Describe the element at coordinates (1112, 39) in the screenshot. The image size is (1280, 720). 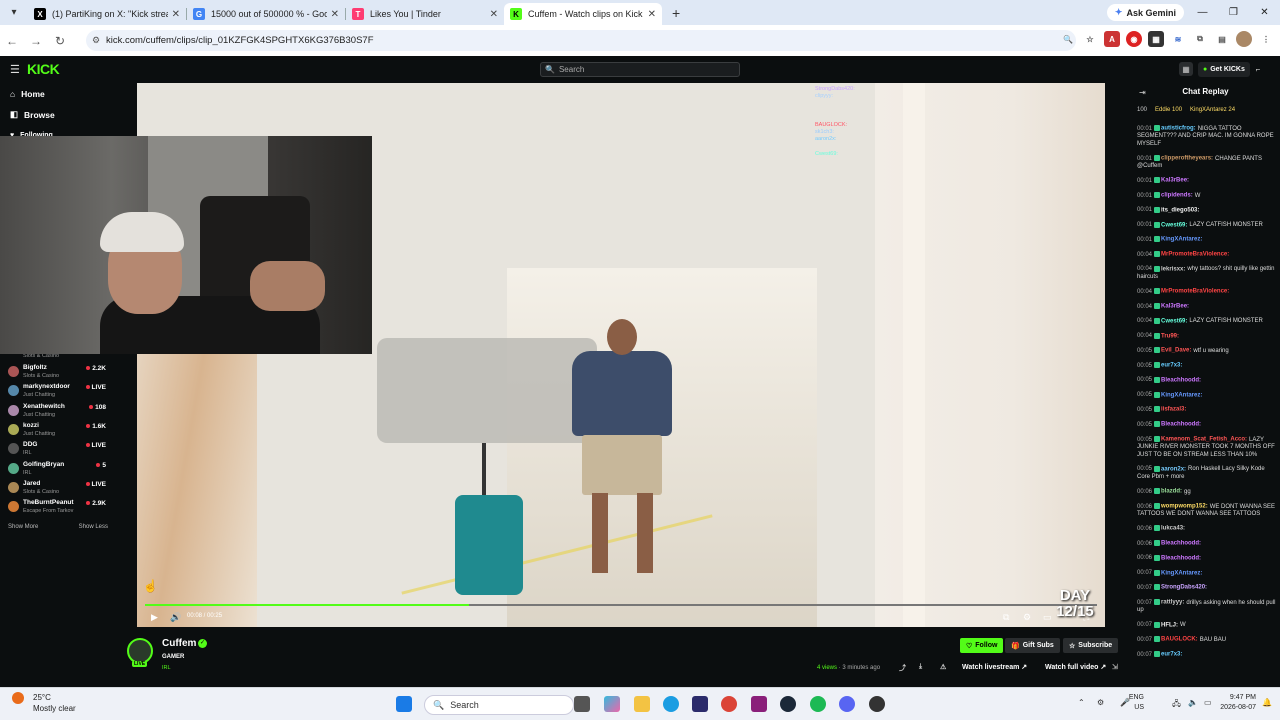
I see `extension-icon: A` at that location.